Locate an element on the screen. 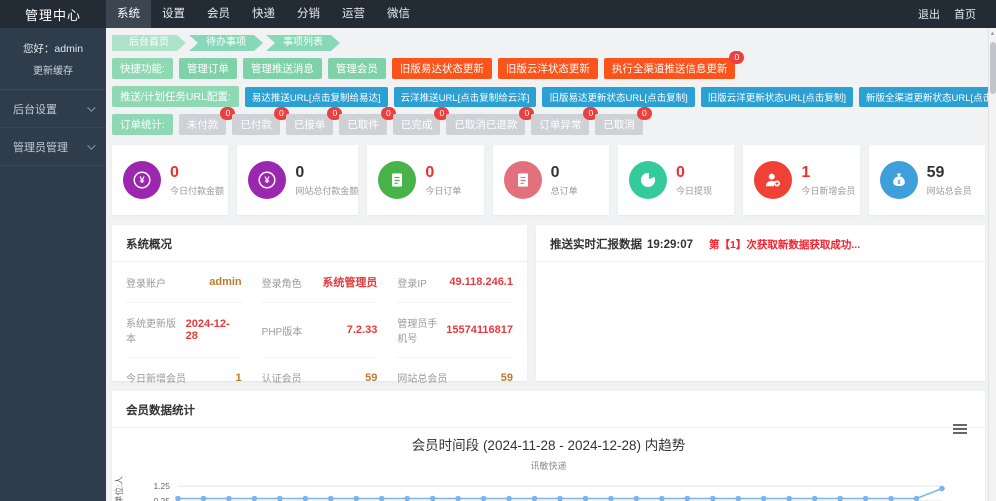  order-chip-completed: 已完成 0 is located at coordinates (421, 121).